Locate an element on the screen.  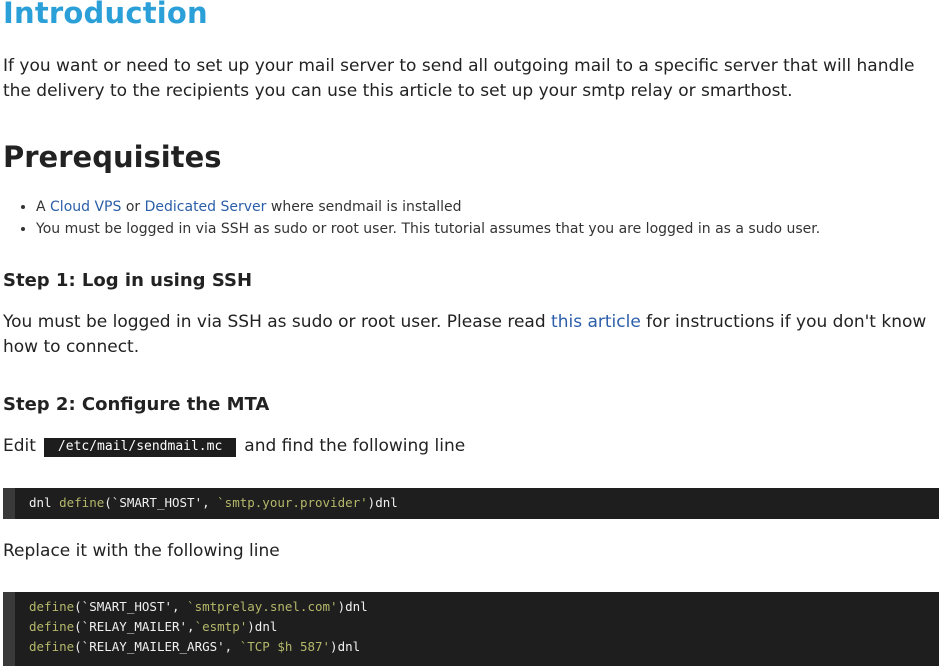
prereq-item1-middle: or is located at coordinates (133, 207).